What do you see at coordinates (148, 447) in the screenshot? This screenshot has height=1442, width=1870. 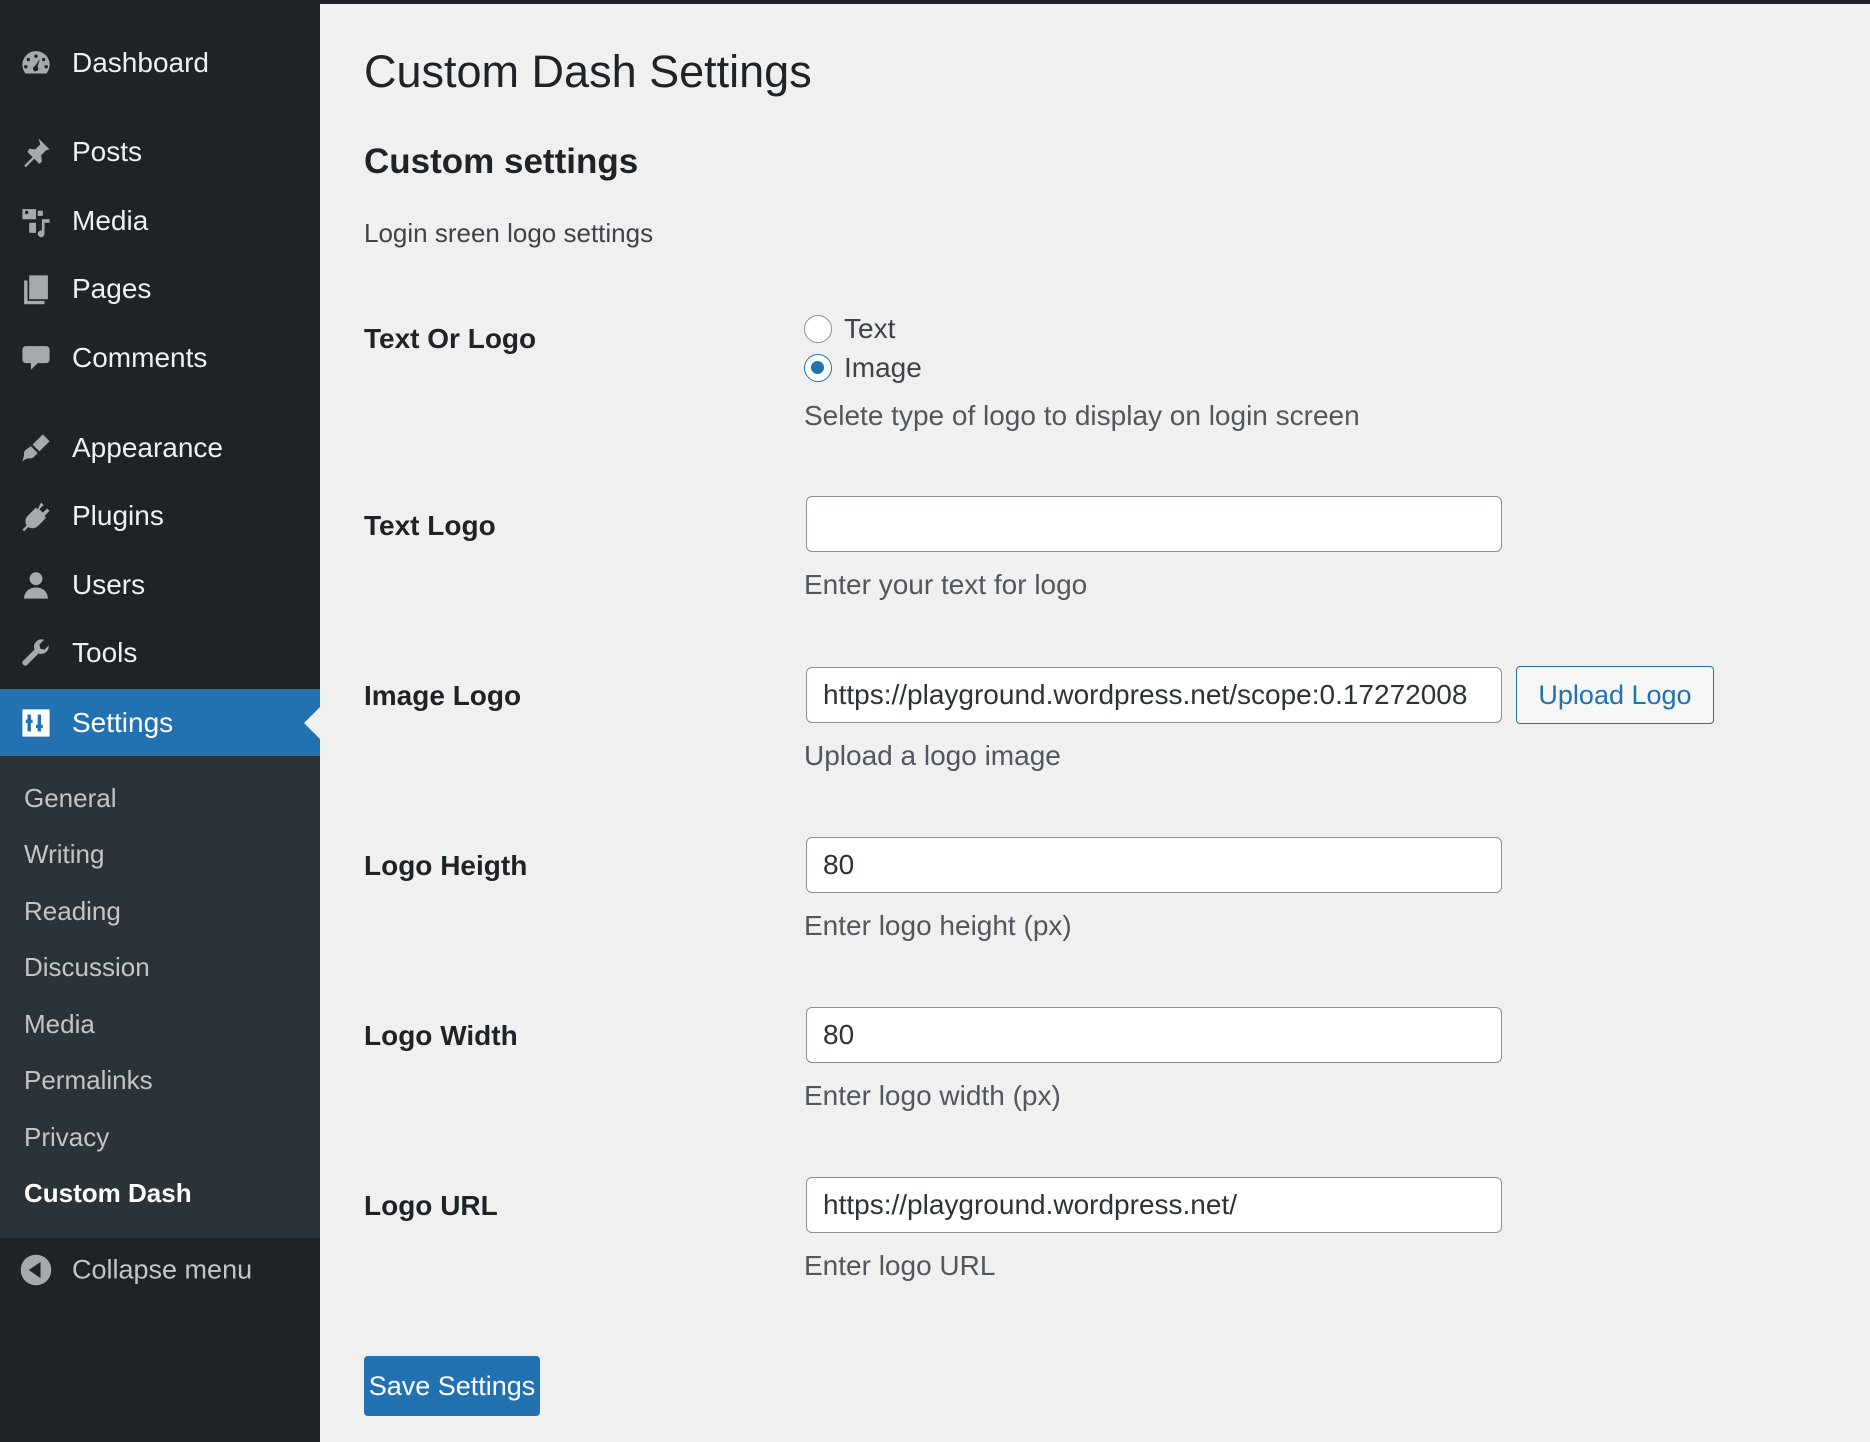 I see `sidebar-item-label: Appearance` at bounding box center [148, 447].